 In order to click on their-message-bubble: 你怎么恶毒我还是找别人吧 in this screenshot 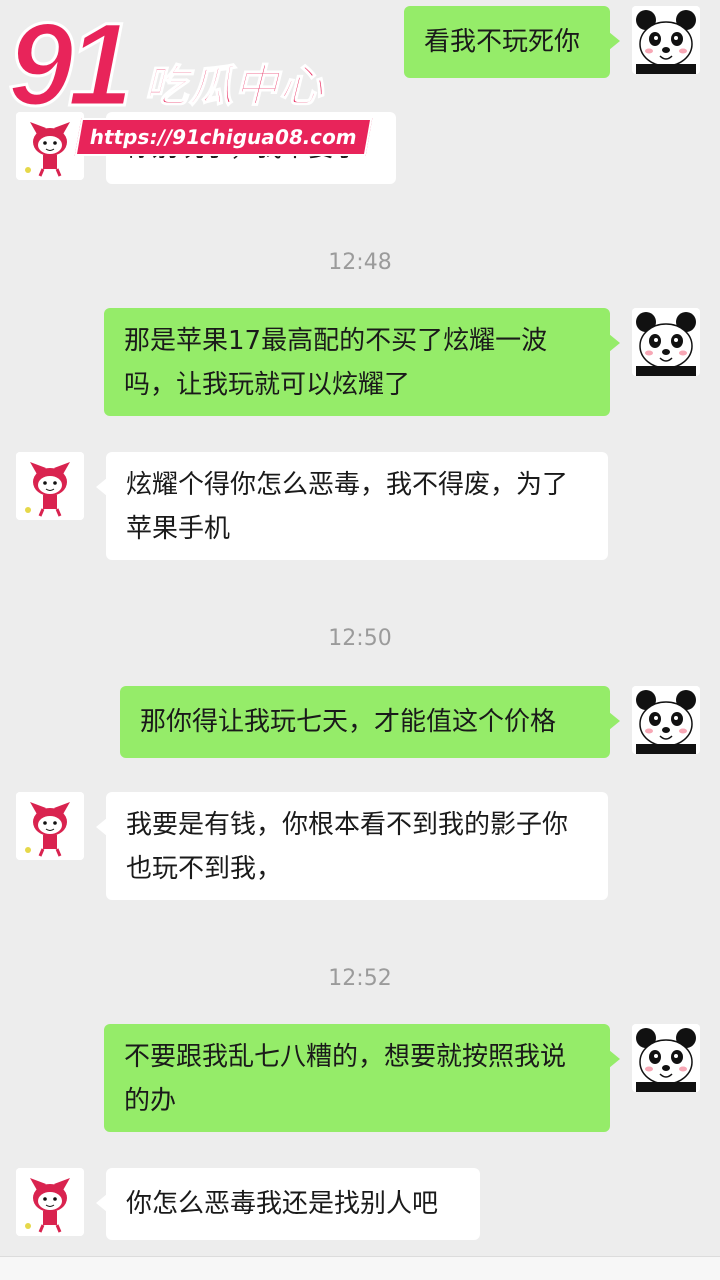, I will do `click(288, 1204)`.